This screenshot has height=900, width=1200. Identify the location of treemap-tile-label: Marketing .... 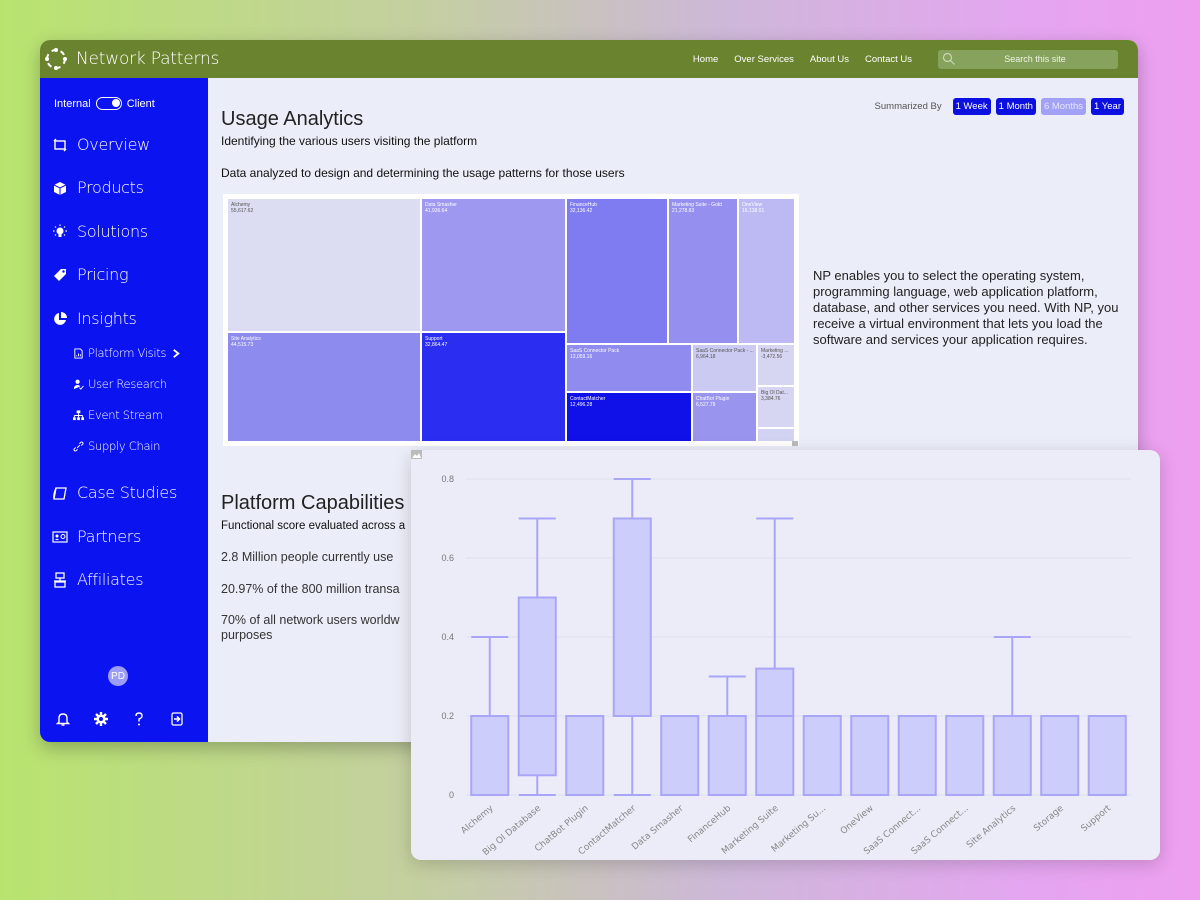
(775, 351).